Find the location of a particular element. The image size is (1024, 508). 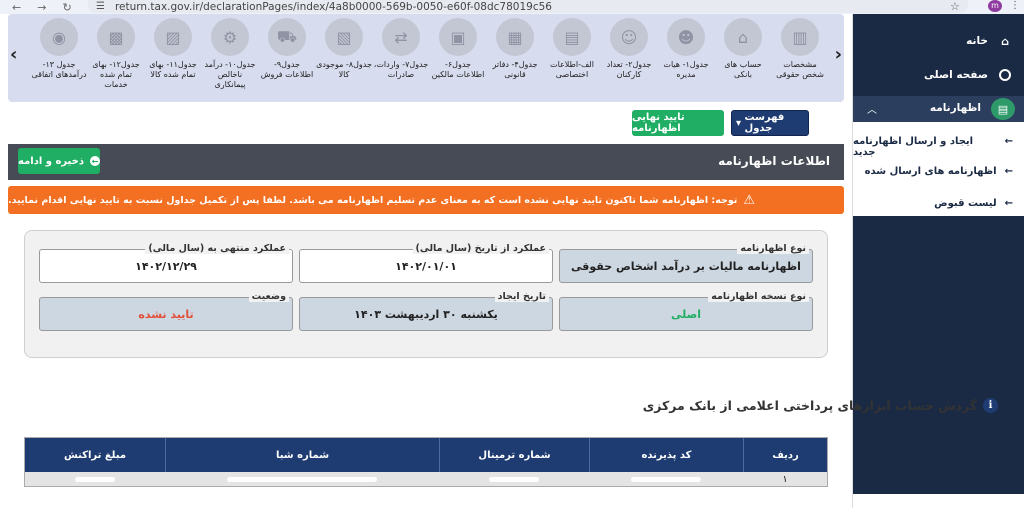

column-header: مبلغ تراکنش is located at coordinates (95, 455).